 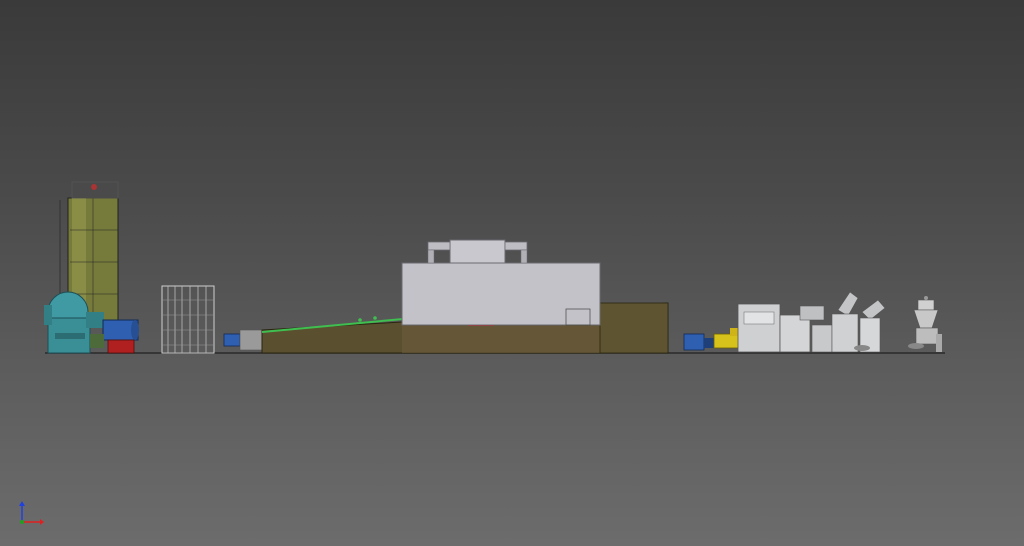 I want to click on transfer-units, so click(x=713, y=339).